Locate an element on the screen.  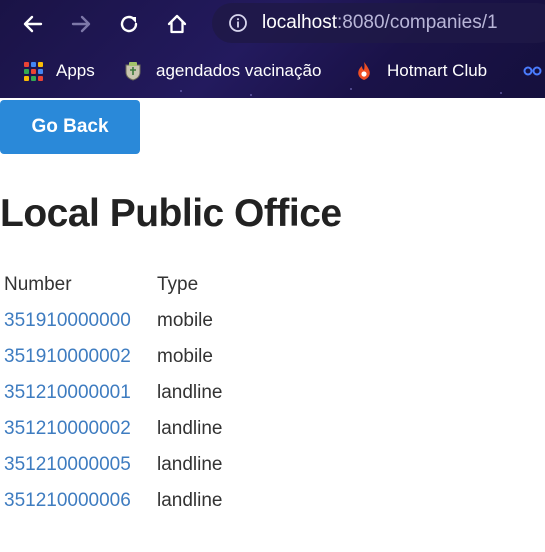
vaccine-crest-icon is located at coordinates (133, 71).